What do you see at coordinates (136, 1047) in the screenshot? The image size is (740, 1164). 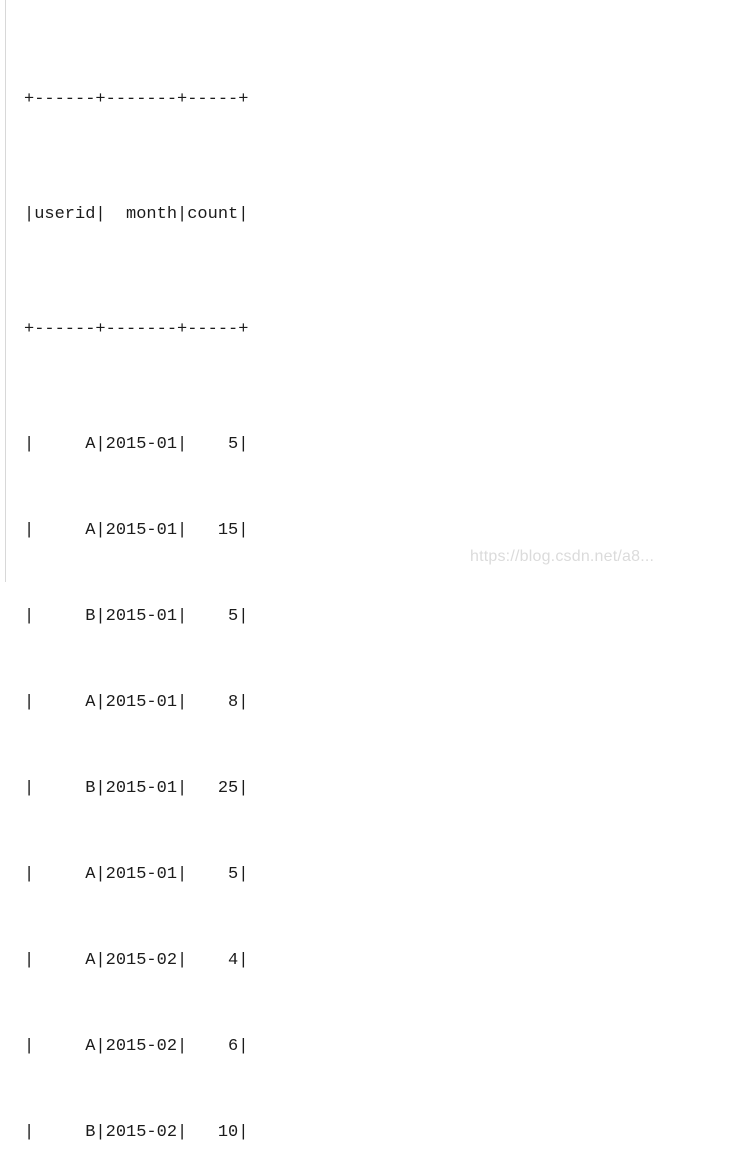 I see `table-row: | A|2015-02| 6|` at bounding box center [136, 1047].